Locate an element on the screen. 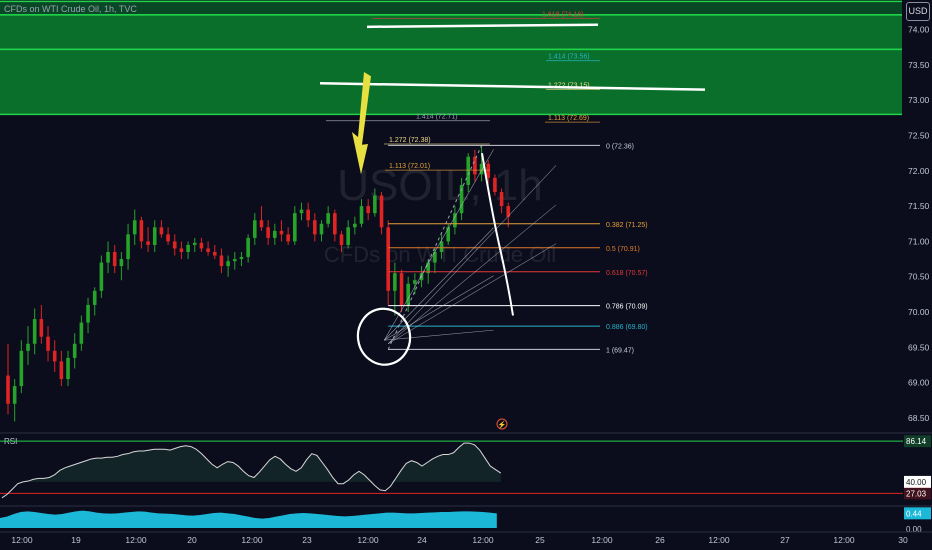  price-axis-tick: 74.00 is located at coordinates (919, 30).